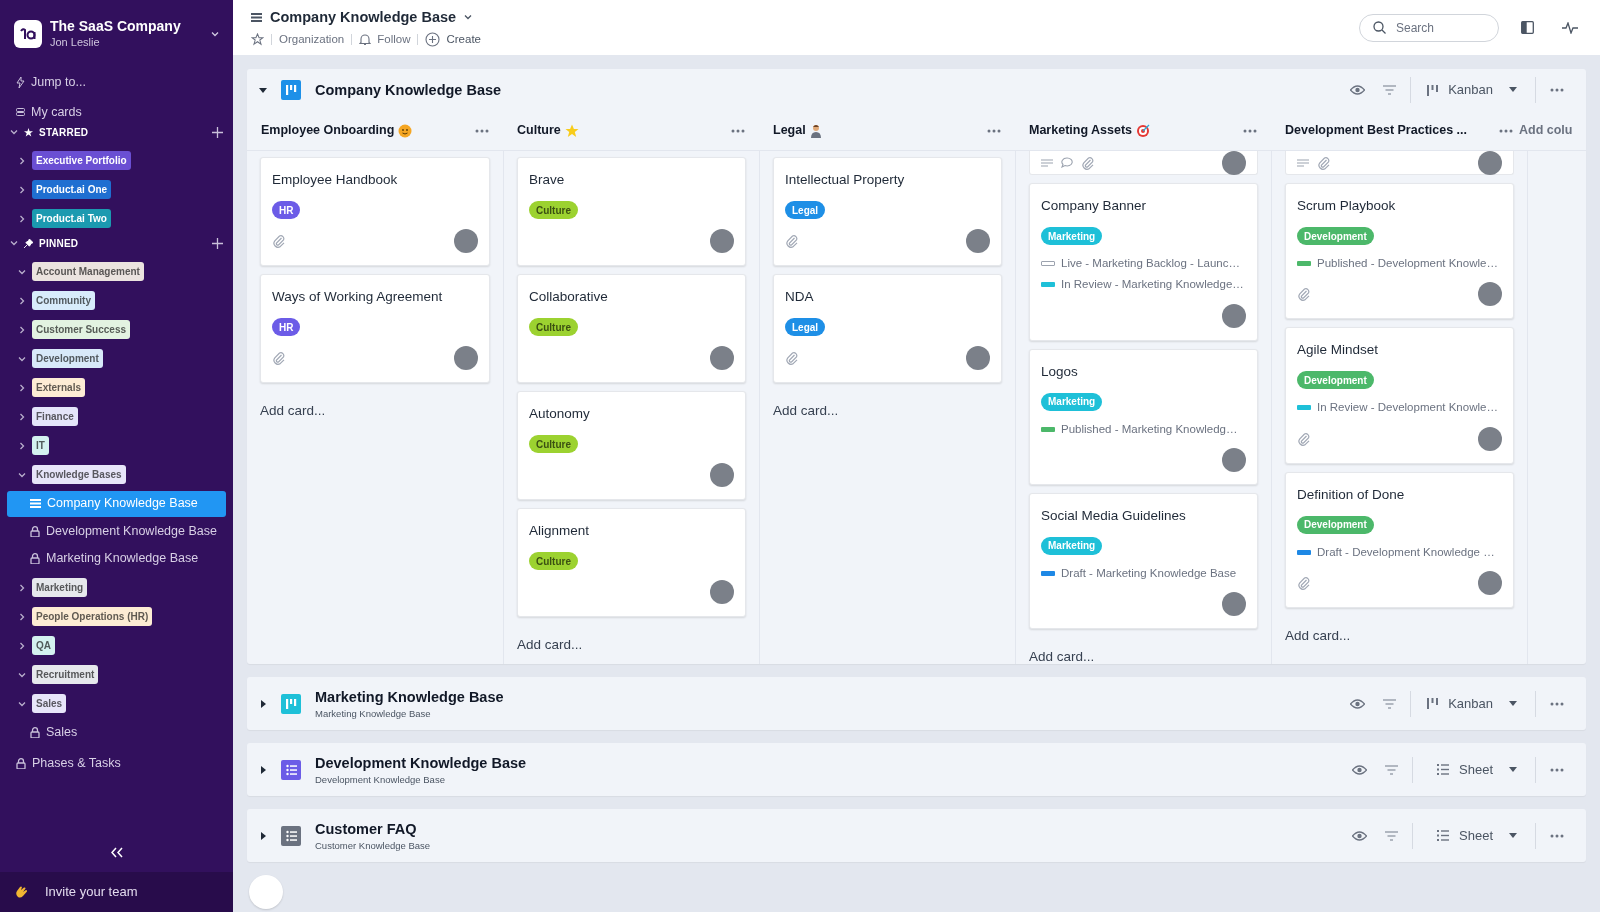 The width and height of the screenshot is (1600, 912). Describe the element at coordinates (49, 703) in the screenshot. I see `space-tag: Sales` at that location.